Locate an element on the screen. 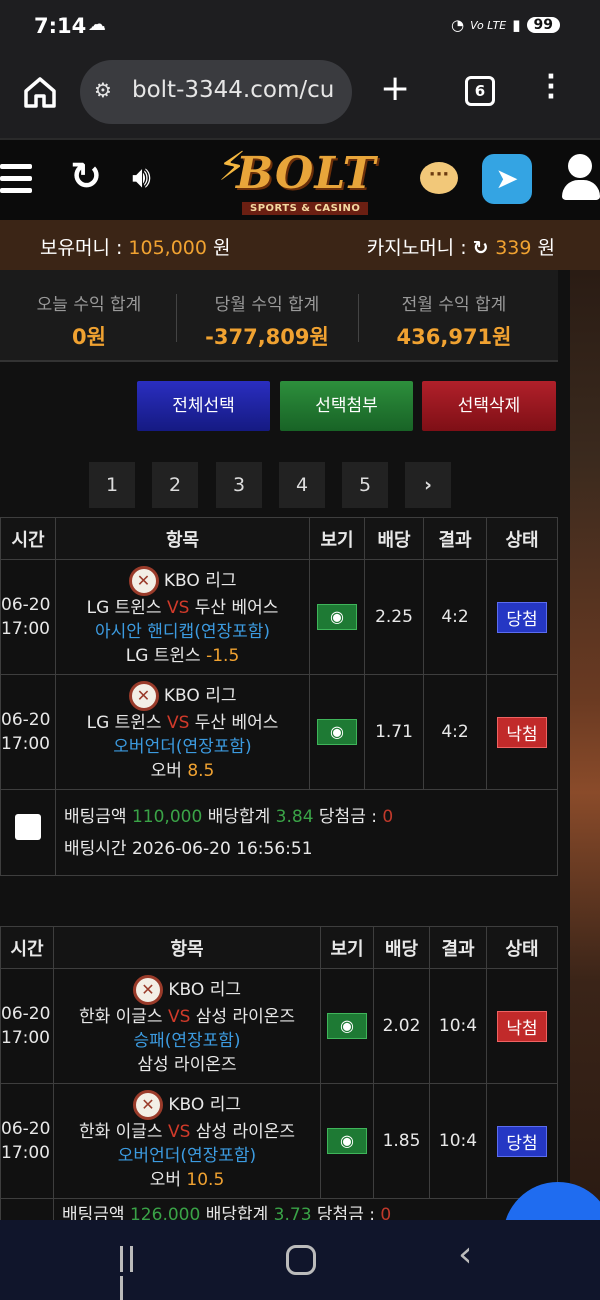  network-label: Vo LTE is located at coordinates (488, 25).